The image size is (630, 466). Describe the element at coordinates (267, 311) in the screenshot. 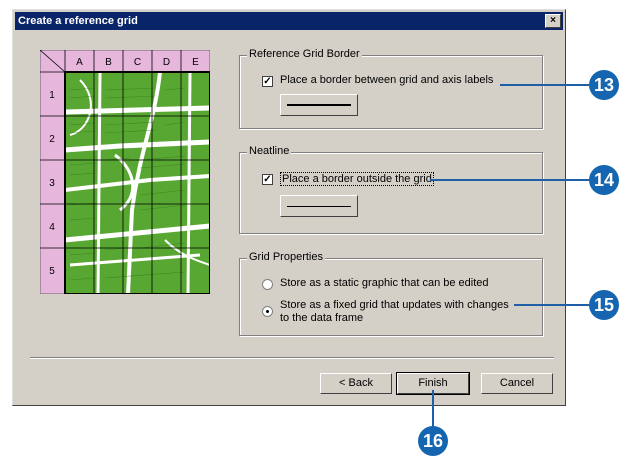

I see `fixed-grid-radio` at that location.